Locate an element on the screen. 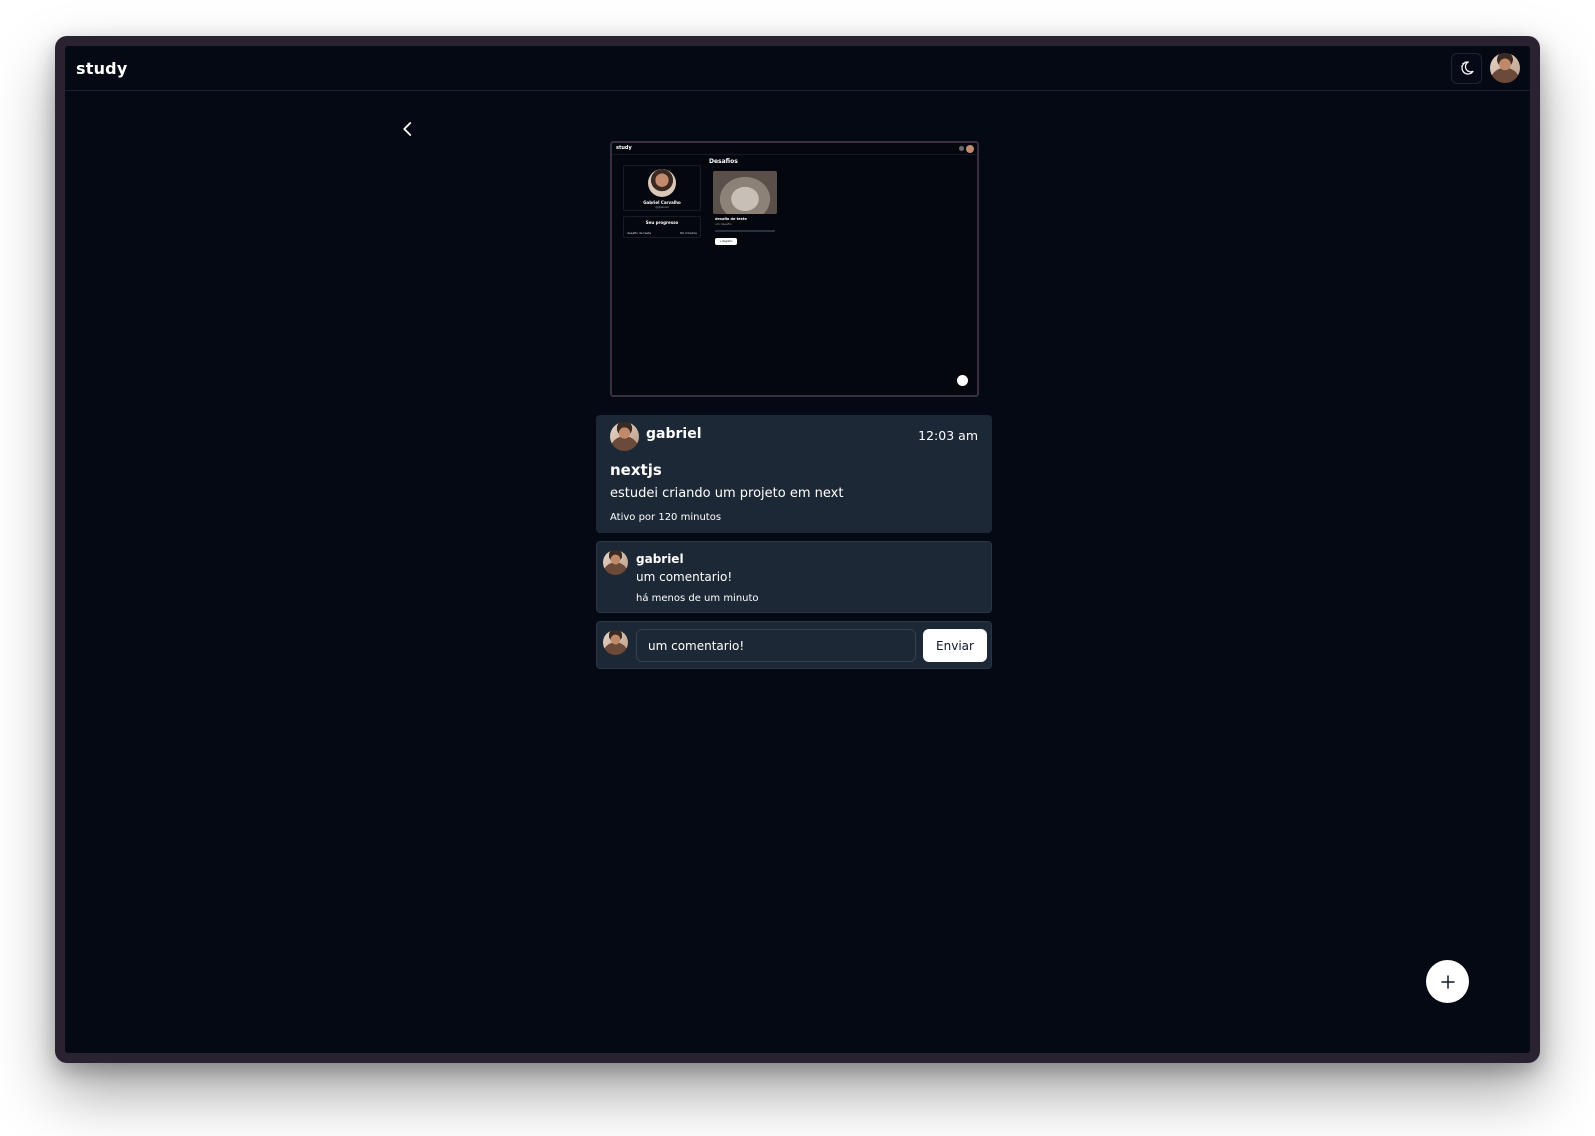  preview-progress-title: Seu progresso is located at coordinates (662, 222).